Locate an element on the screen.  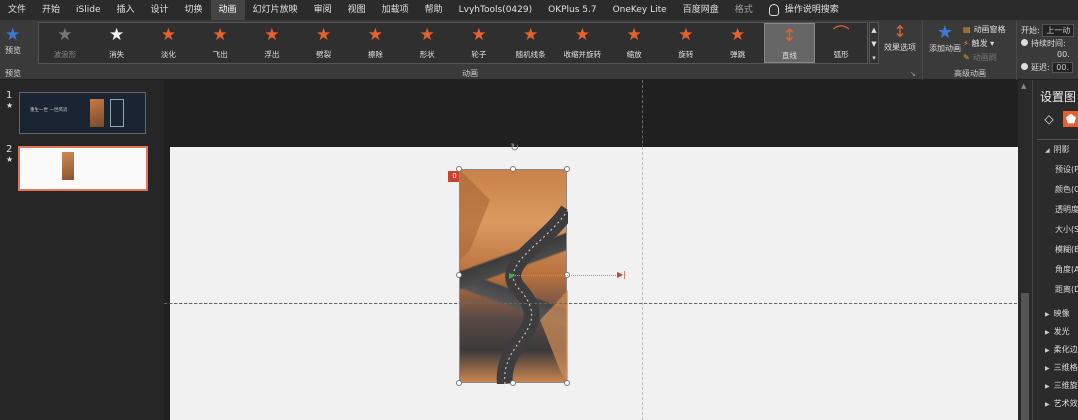
delay-input: 00. is located at coordinates (1062, 67).